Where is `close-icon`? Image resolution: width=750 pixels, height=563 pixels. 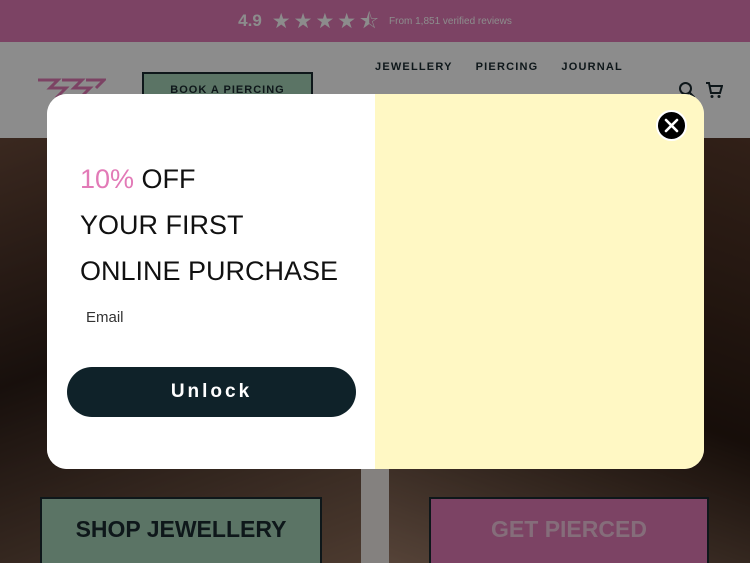 close-icon is located at coordinates (671, 125).